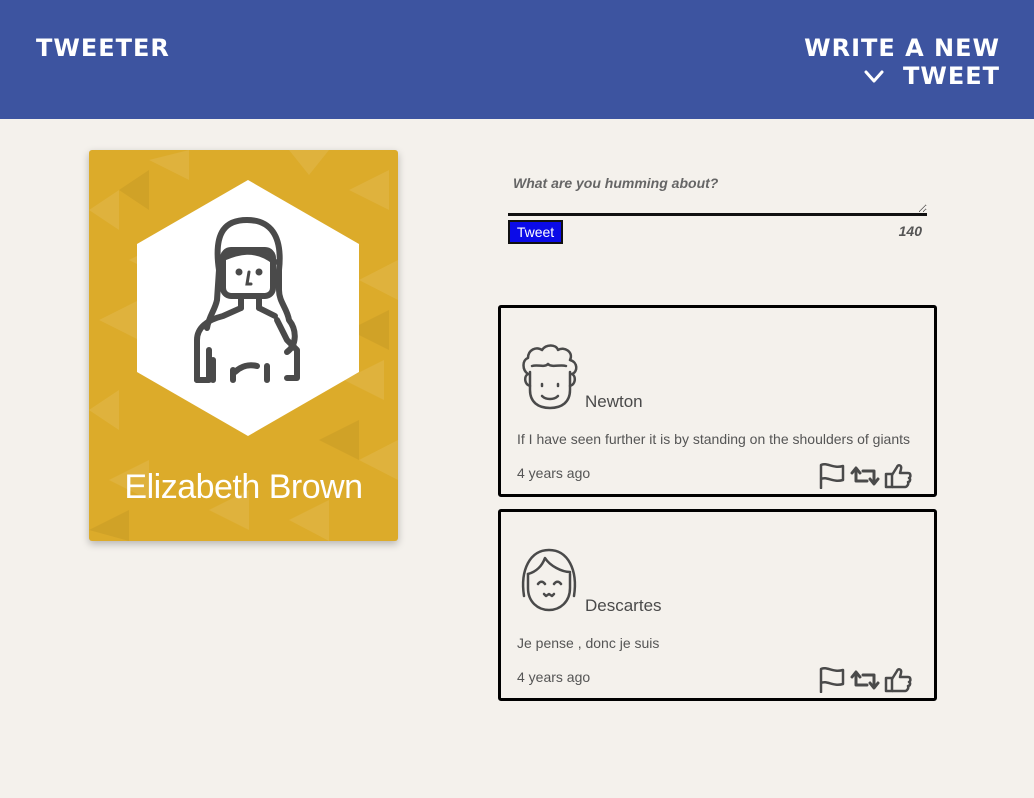 This screenshot has width=1034, height=798. Describe the element at coordinates (517, 59) in the screenshot. I see `navbar: TWEETER WRITE A NEW TWEET` at that location.